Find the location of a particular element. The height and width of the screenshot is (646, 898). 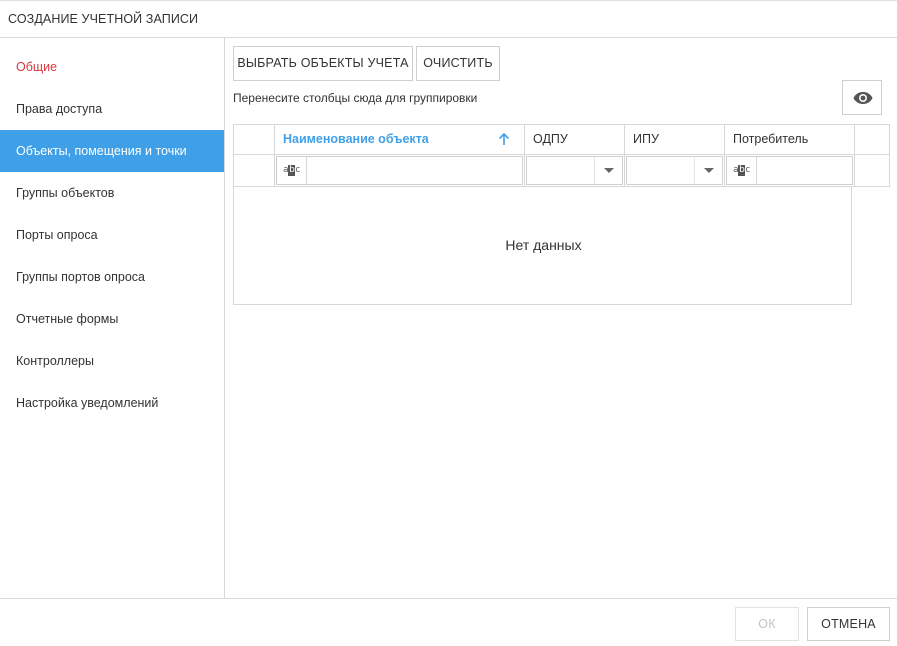

filter-cell-object-name: abc is located at coordinates (399, 170).